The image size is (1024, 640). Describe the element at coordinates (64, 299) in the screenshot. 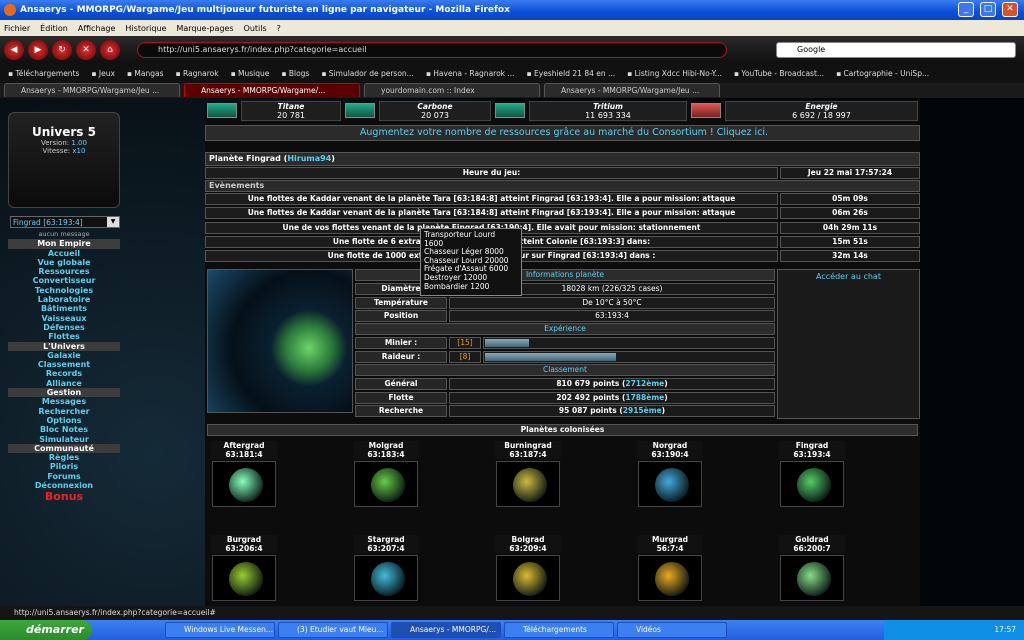

I see `menu-link-6: Laboratoire` at that location.